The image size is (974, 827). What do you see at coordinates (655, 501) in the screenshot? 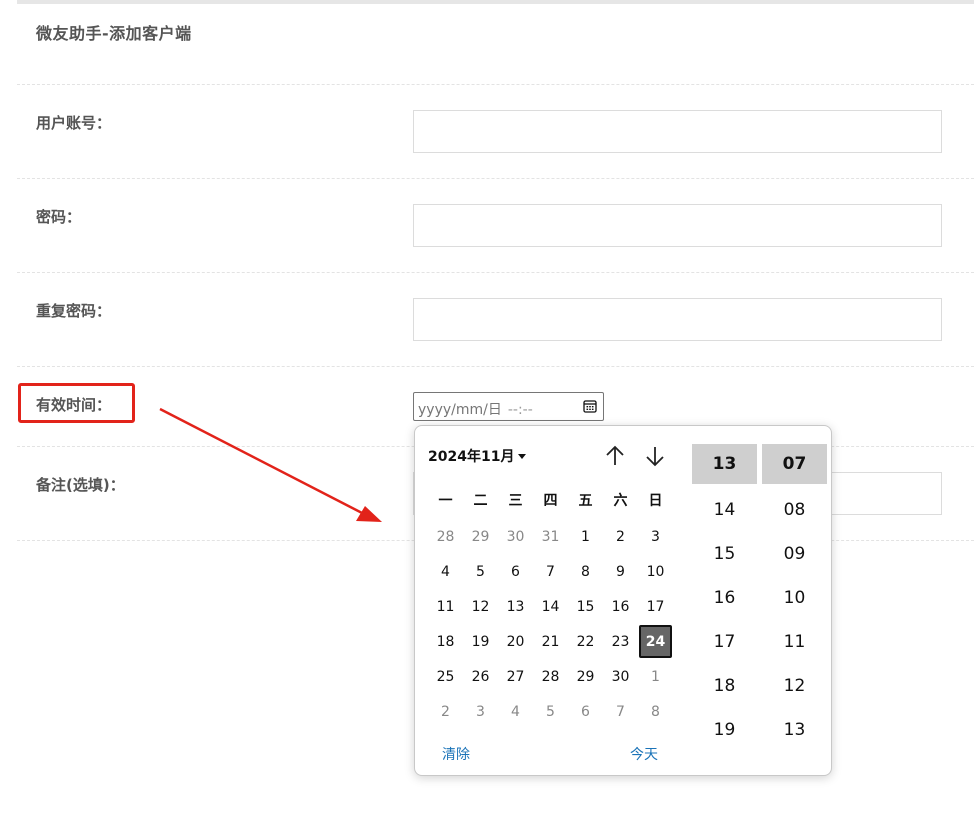
I see `weekday-label: 日` at bounding box center [655, 501].